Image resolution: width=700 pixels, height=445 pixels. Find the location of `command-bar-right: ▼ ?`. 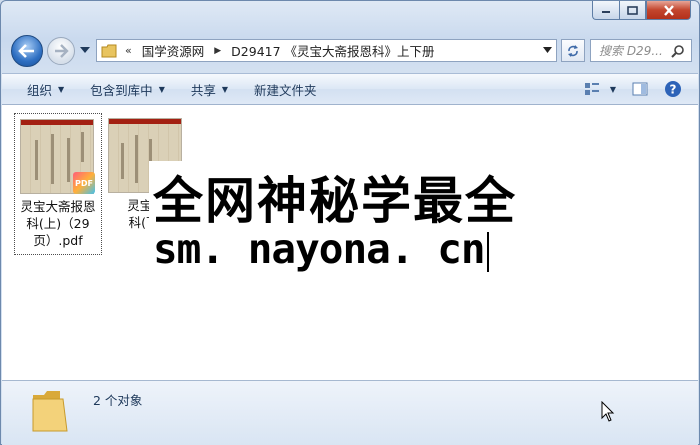

command-bar-right: ▼ ? is located at coordinates (641, 89).